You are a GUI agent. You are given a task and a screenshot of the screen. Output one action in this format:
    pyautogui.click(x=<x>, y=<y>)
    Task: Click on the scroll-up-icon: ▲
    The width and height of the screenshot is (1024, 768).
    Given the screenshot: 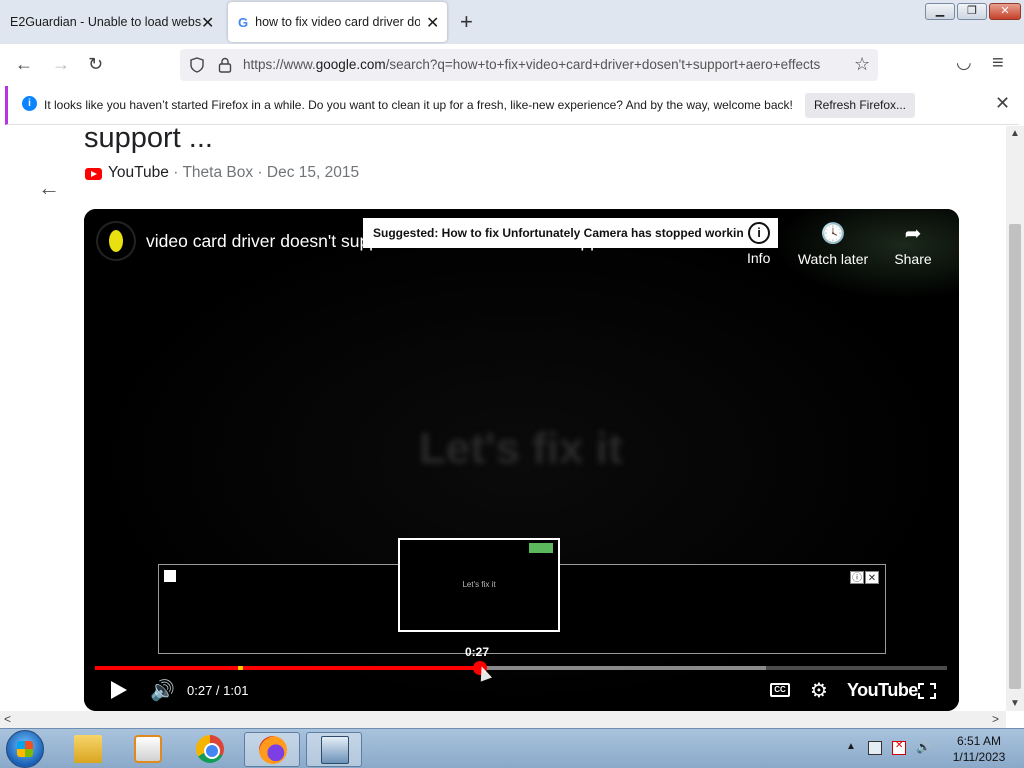 What is the action you would take?
    pyautogui.click(x=1015, y=133)
    